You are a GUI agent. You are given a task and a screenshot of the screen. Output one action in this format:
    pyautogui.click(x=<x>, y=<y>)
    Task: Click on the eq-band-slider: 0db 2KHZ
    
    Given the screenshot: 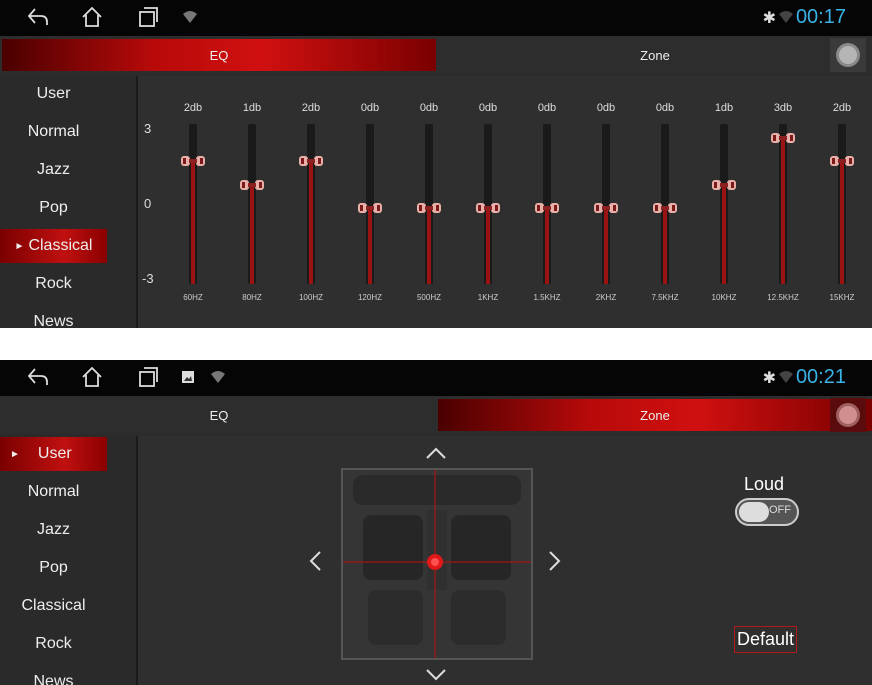 What is the action you would take?
    pyautogui.click(x=606, y=202)
    